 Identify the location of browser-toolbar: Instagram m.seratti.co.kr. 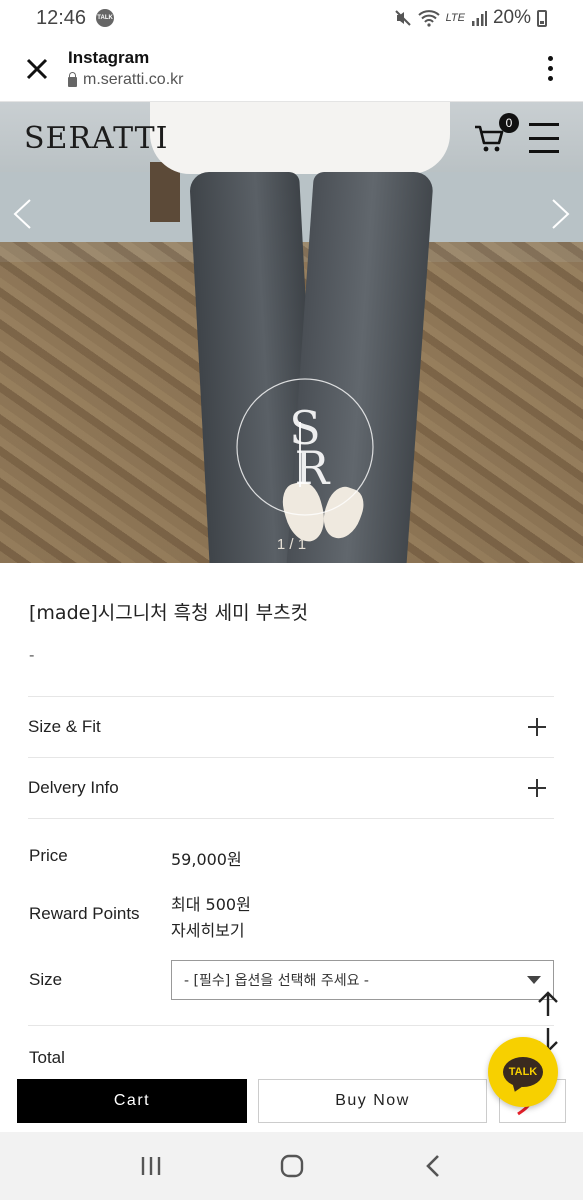
(291, 69).